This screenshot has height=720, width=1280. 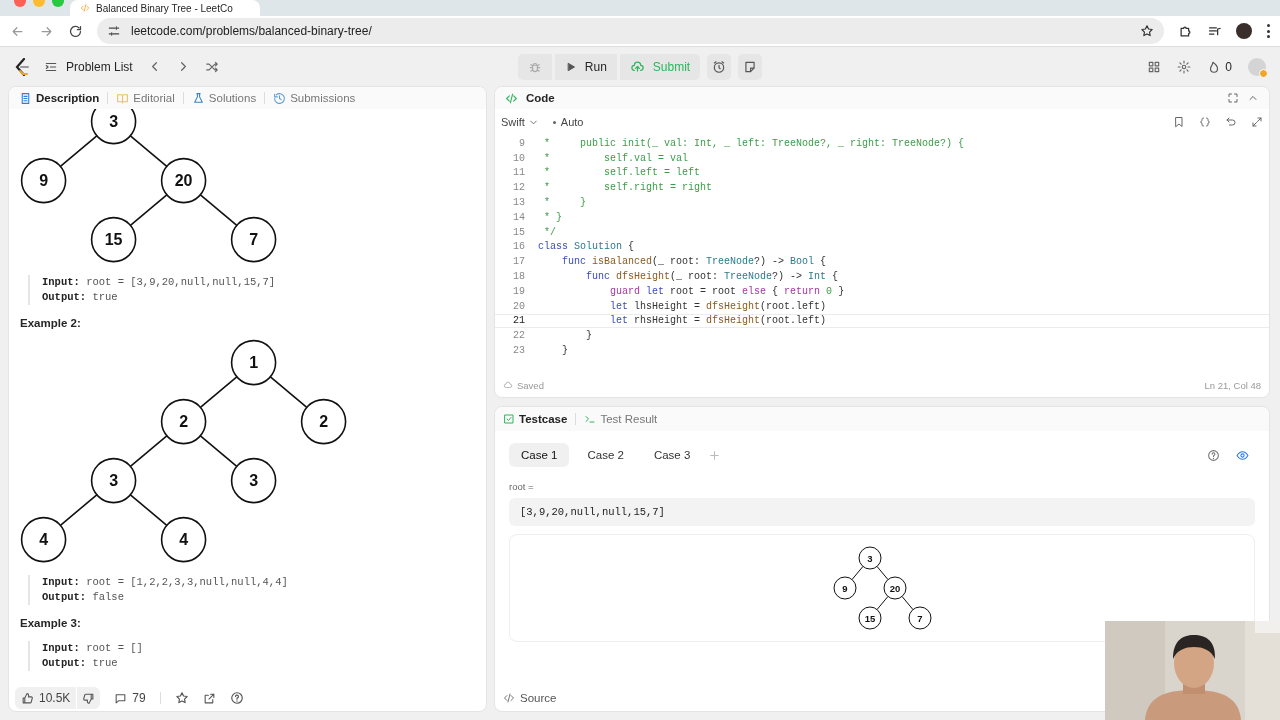 I want to click on panel-tab: Testcase, so click(x=535, y=419).